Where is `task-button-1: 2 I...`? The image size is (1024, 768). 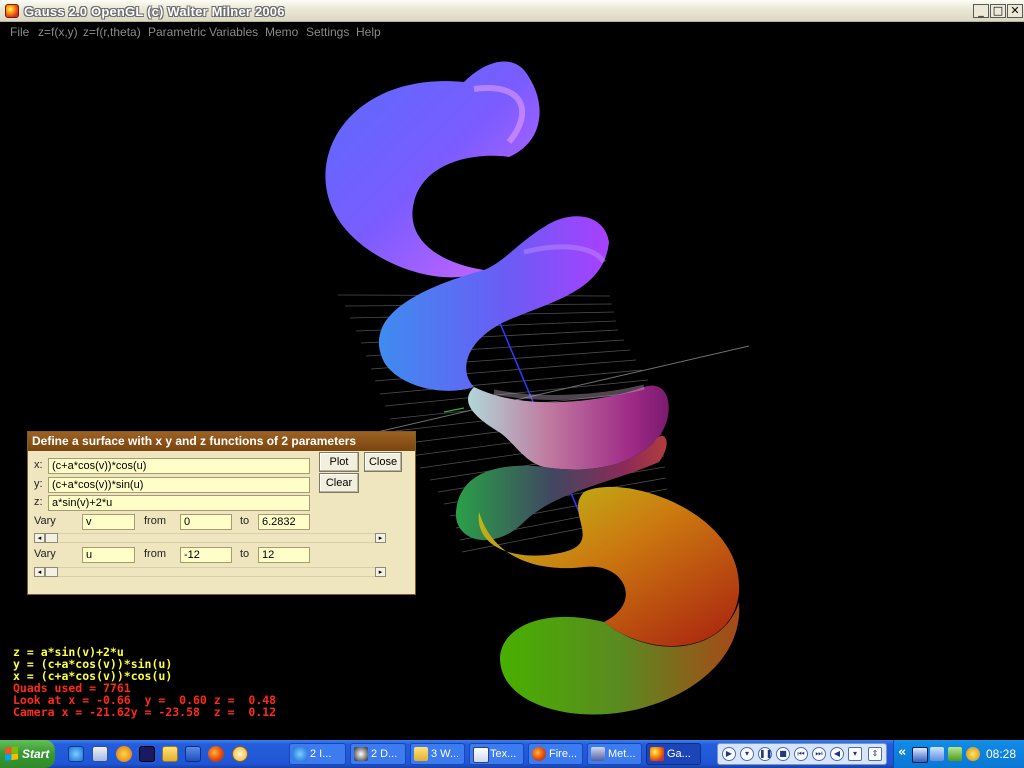 task-button-1: 2 I... is located at coordinates (317, 754).